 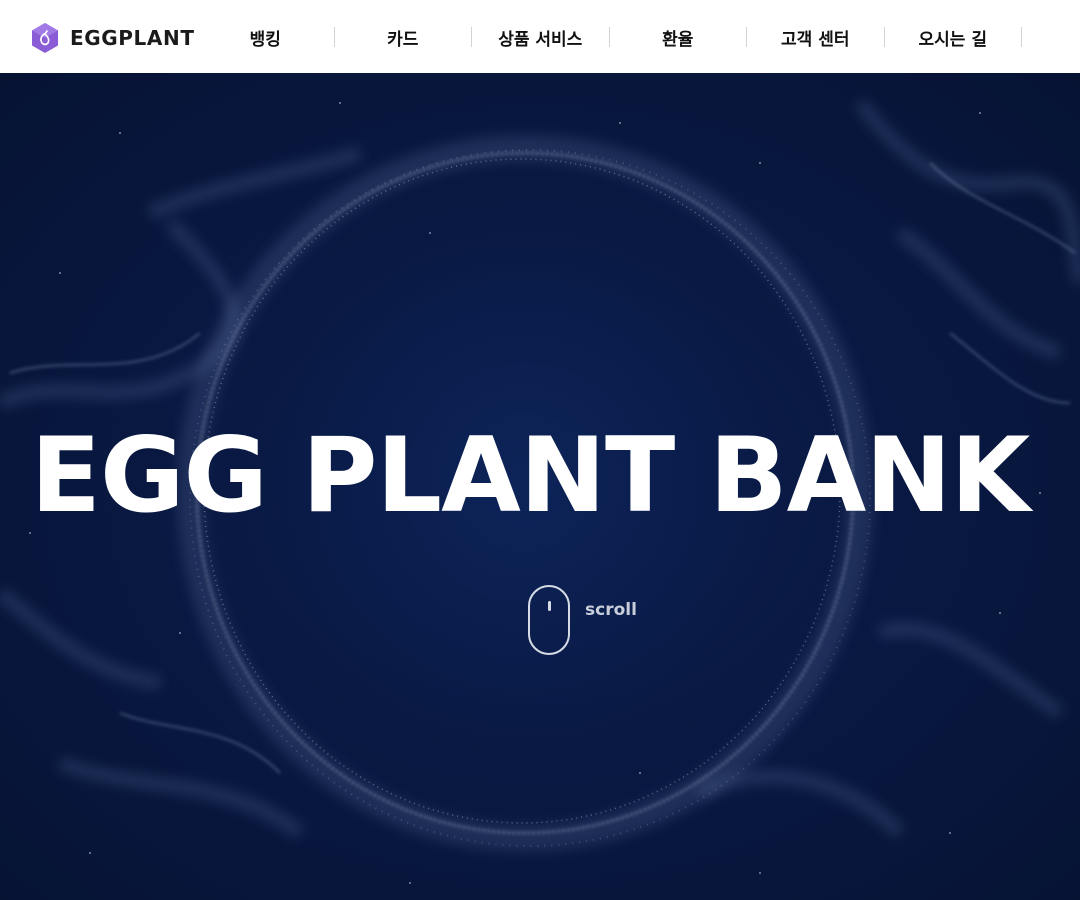 I want to click on hero-title: EGG PLANT BANK, so click(x=530, y=476).